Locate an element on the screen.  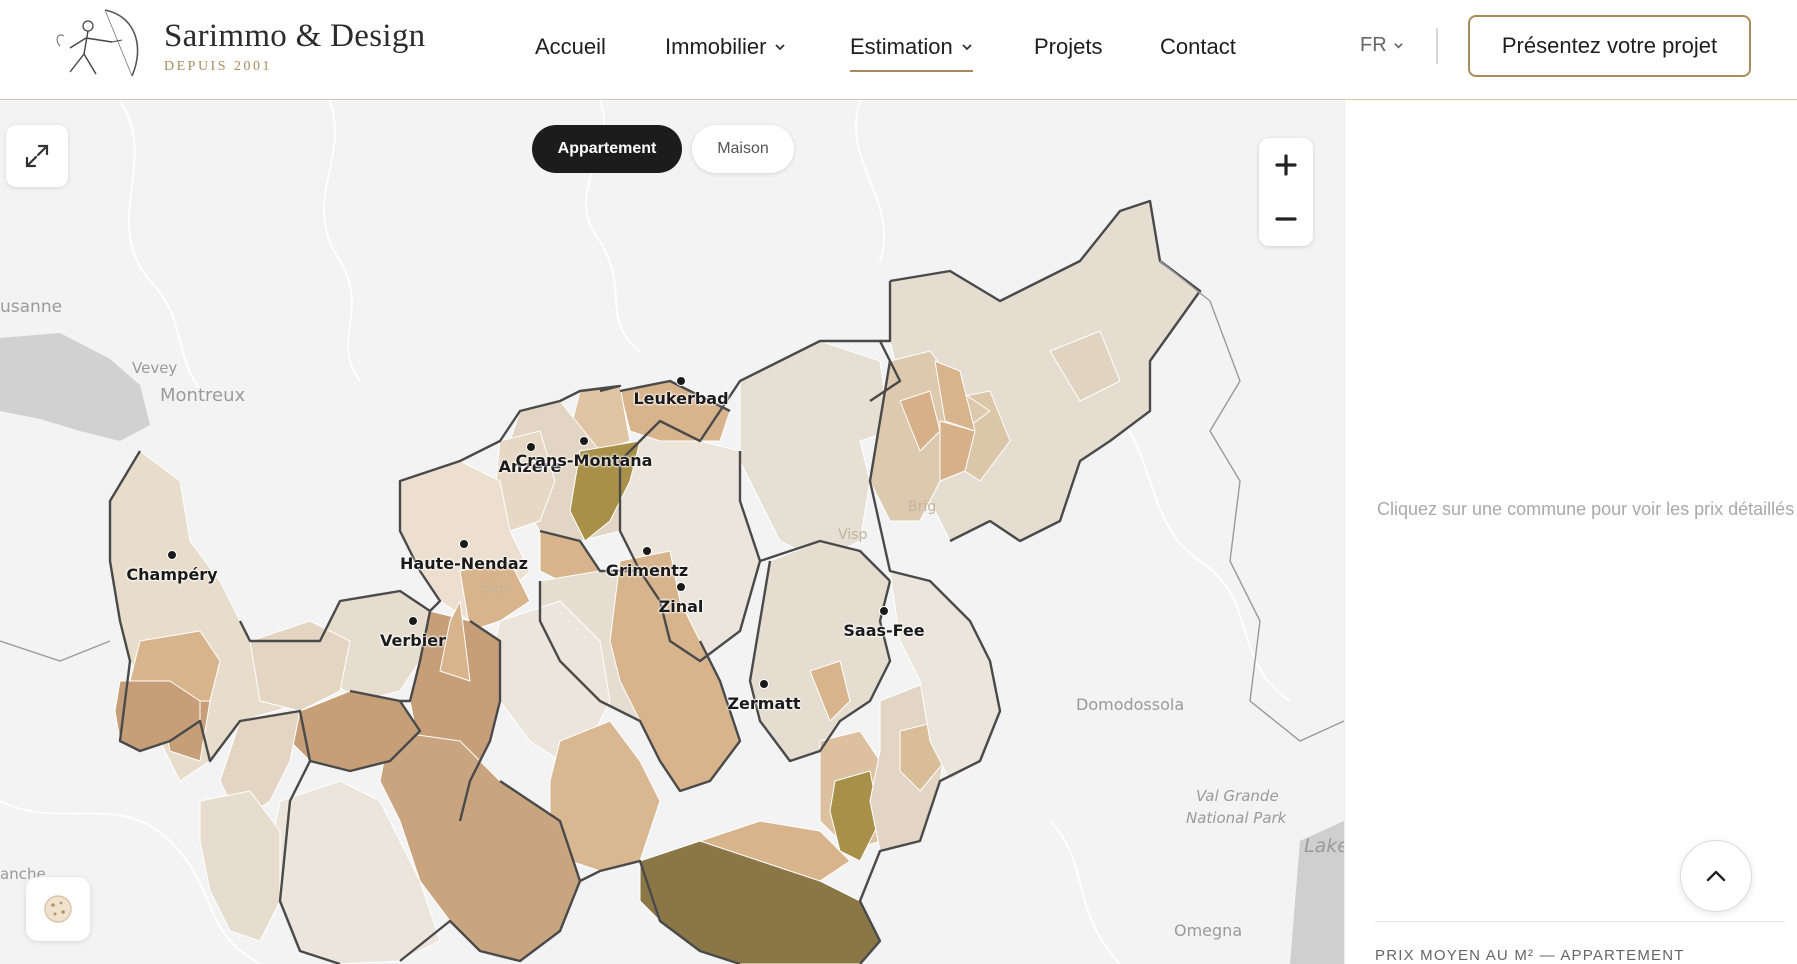
nav-item-accueil: Accueil is located at coordinates (570, 47).